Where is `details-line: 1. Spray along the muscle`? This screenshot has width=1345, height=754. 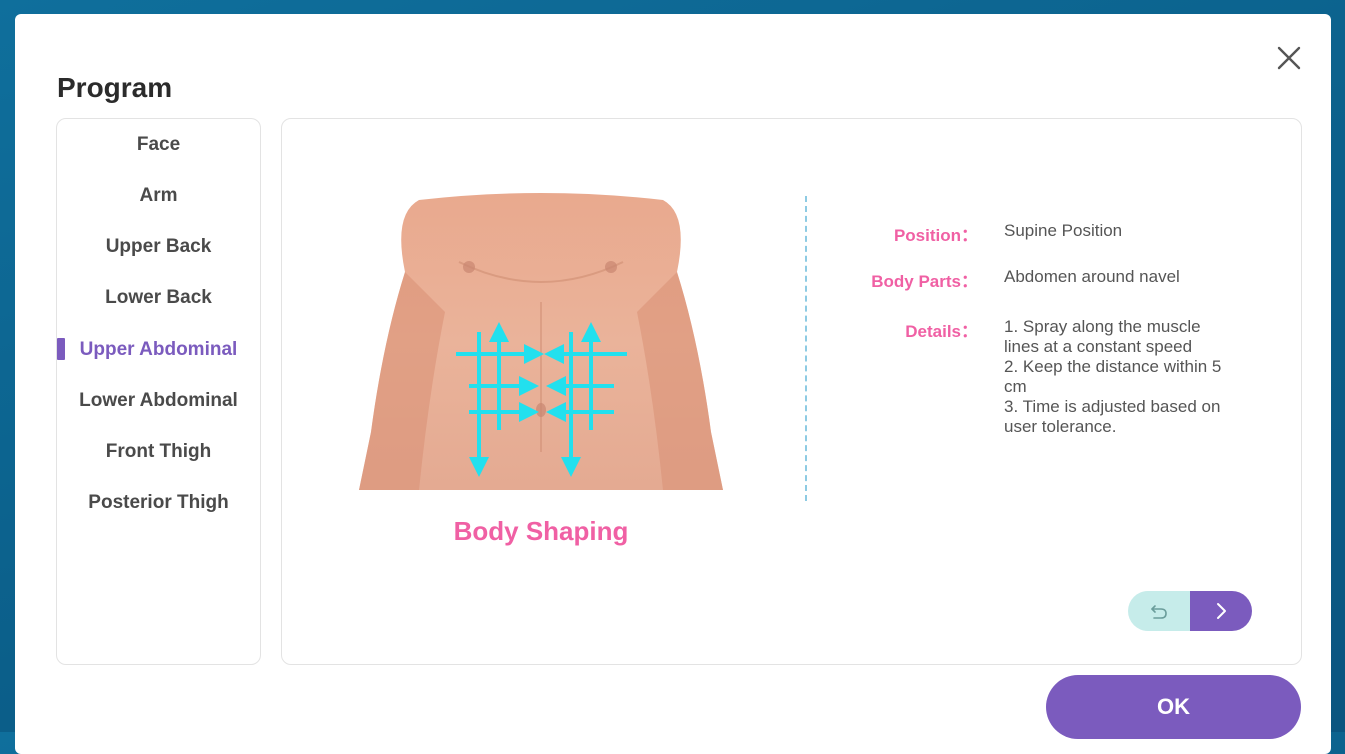 details-line: 1. Spray along the muscle is located at coordinates (1102, 326).